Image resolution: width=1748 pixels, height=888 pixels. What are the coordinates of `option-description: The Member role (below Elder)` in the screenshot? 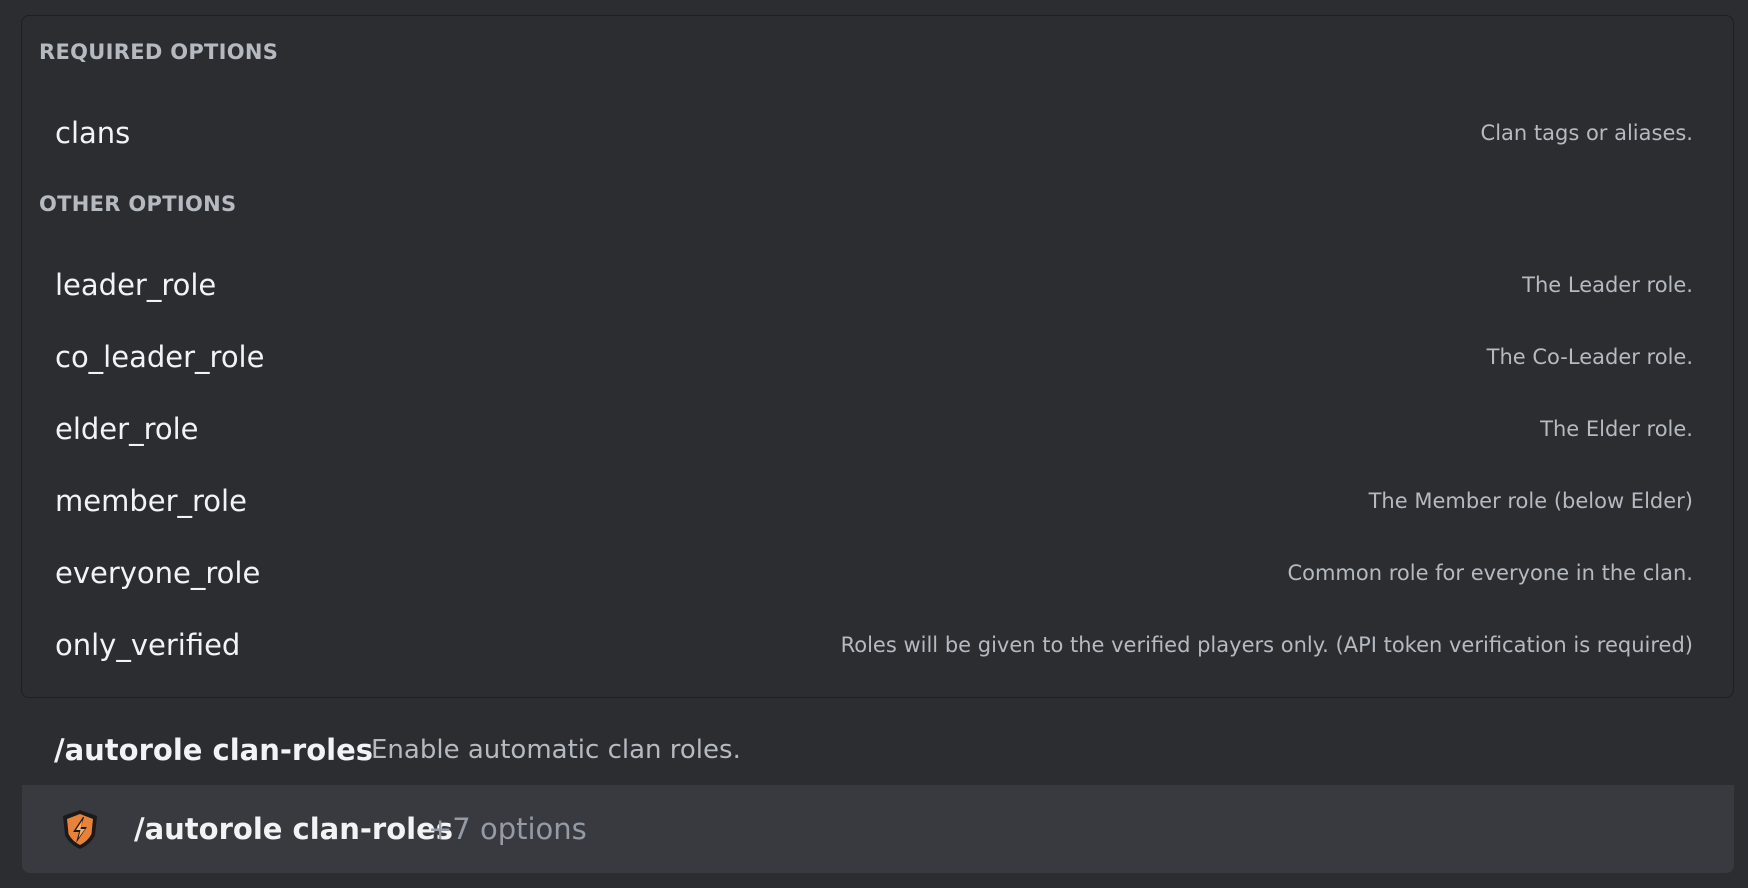 It's located at (1530, 501).